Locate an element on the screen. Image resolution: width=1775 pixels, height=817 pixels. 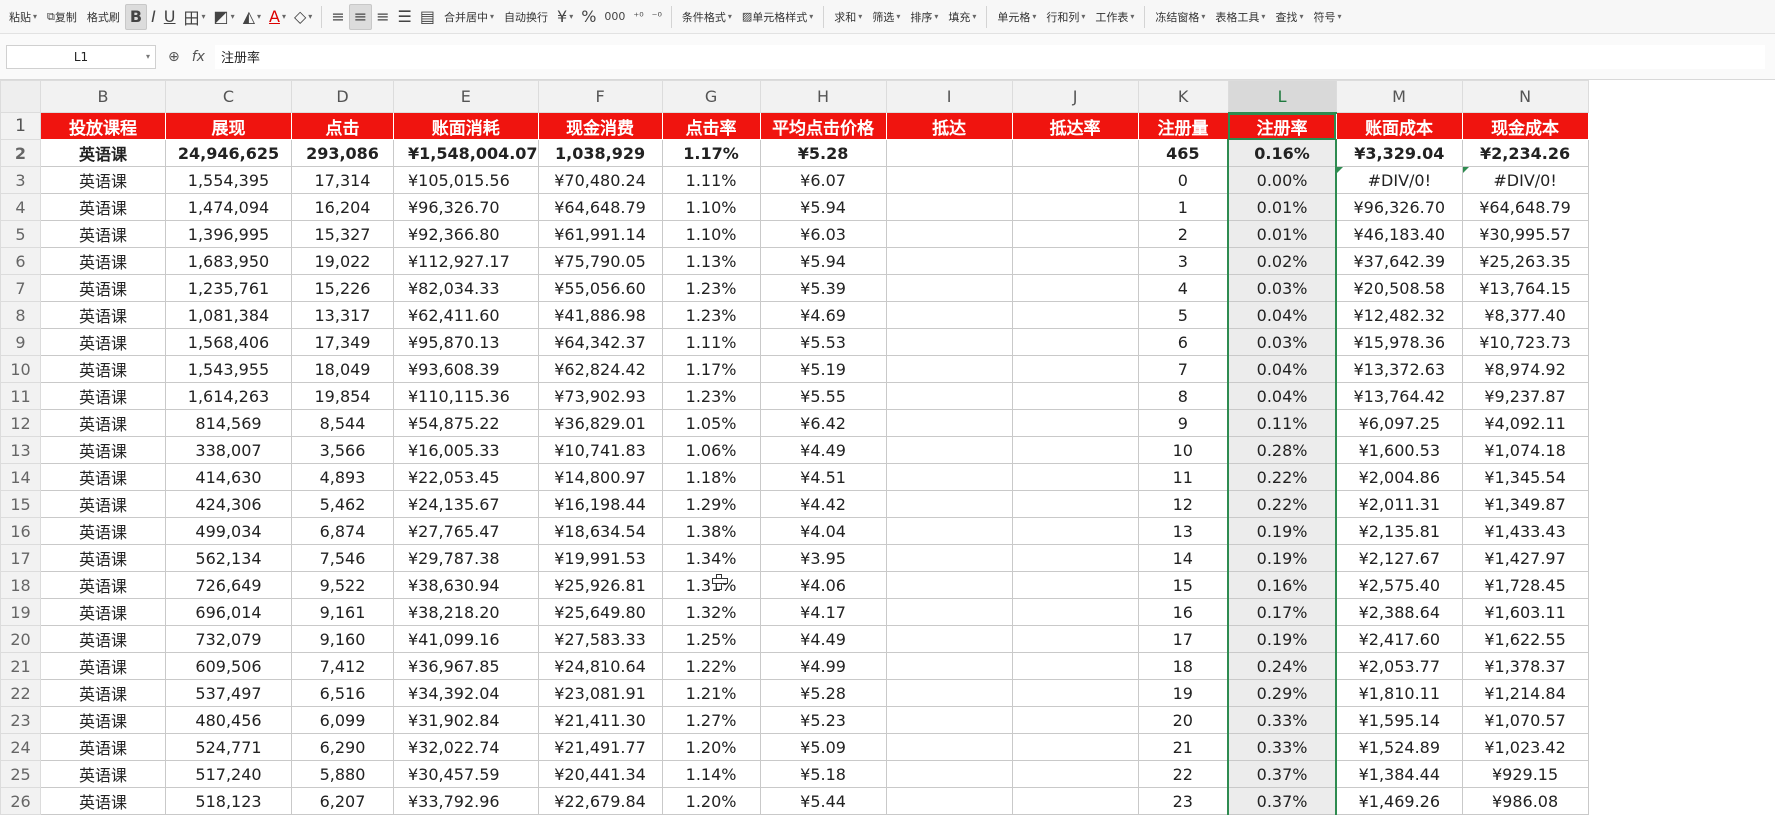
header-cell: 平均点击价格 is located at coordinates (823, 126).